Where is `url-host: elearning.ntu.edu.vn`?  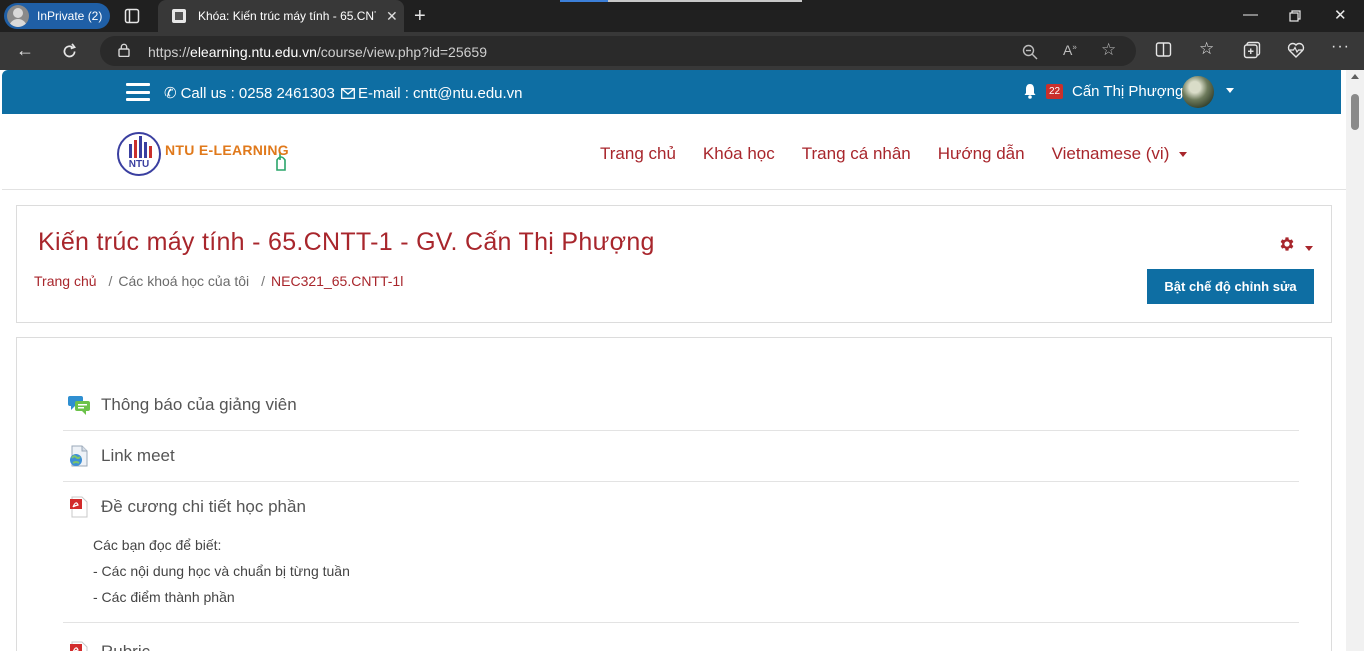 url-host: elearning.ntu.edu.vn is located at coordinates (253, 52).